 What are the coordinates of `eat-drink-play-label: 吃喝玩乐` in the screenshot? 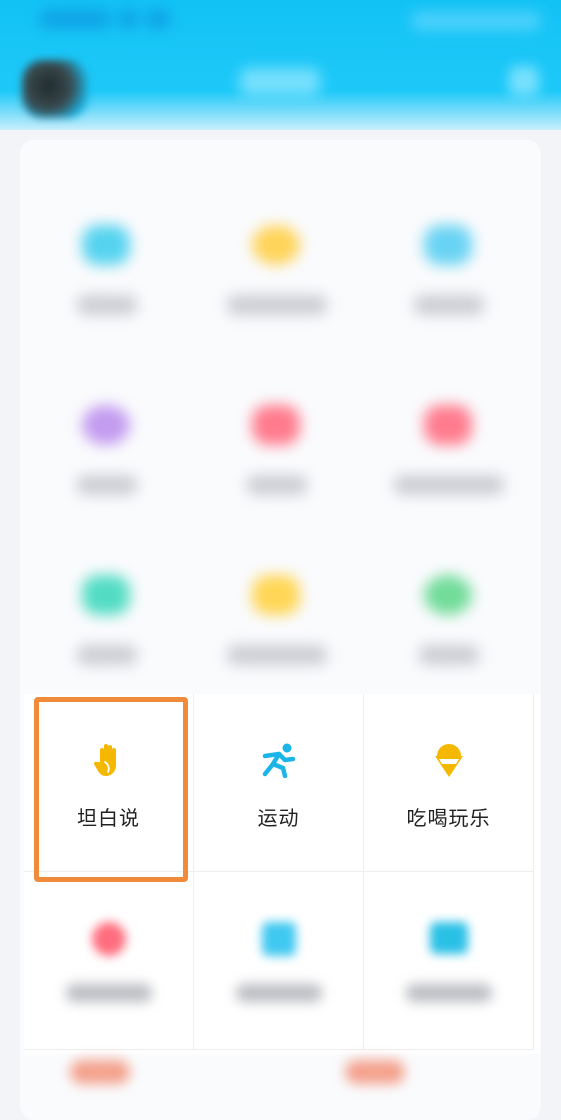 It's located at (448, 818).